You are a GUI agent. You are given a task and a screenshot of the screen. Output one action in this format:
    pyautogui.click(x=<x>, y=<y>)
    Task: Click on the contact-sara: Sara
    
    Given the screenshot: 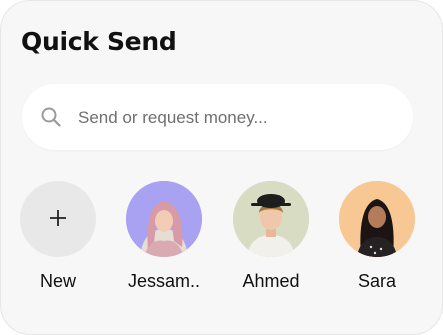 What is the action you would take?
    pyautogui.click(x=377, y=236)
    